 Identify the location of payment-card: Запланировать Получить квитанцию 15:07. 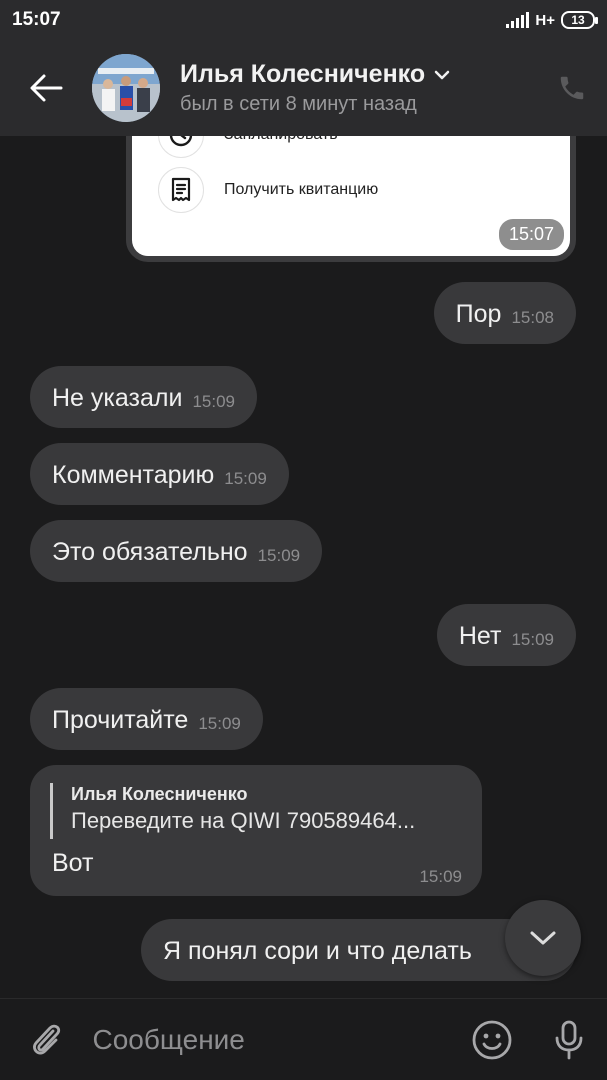
(351, 199).